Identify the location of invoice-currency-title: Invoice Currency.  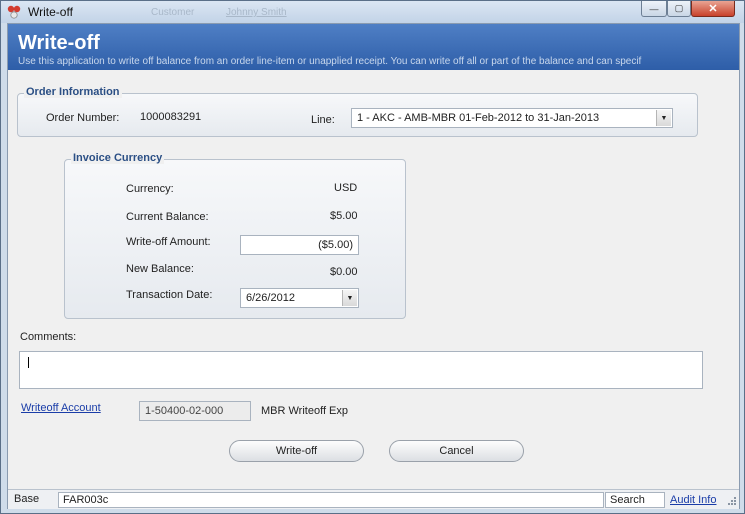
(118, 158).